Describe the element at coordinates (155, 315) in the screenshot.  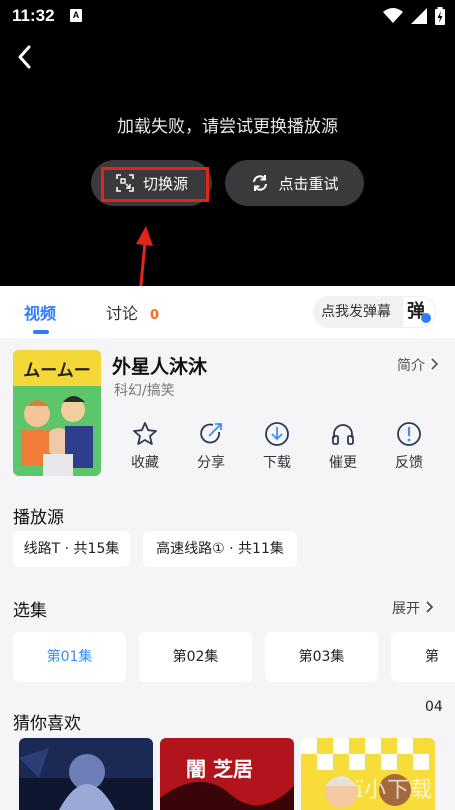
I see `comment-count-badge: 0` at that location.